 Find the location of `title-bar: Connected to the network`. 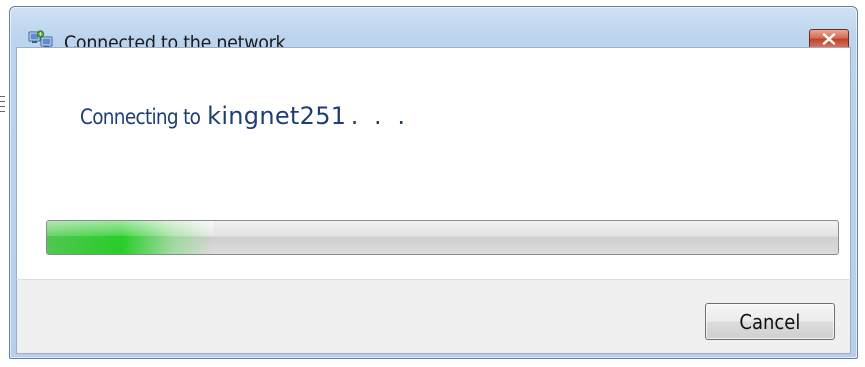

title-bar: Connected to the network is located at coordinates (433, 30).